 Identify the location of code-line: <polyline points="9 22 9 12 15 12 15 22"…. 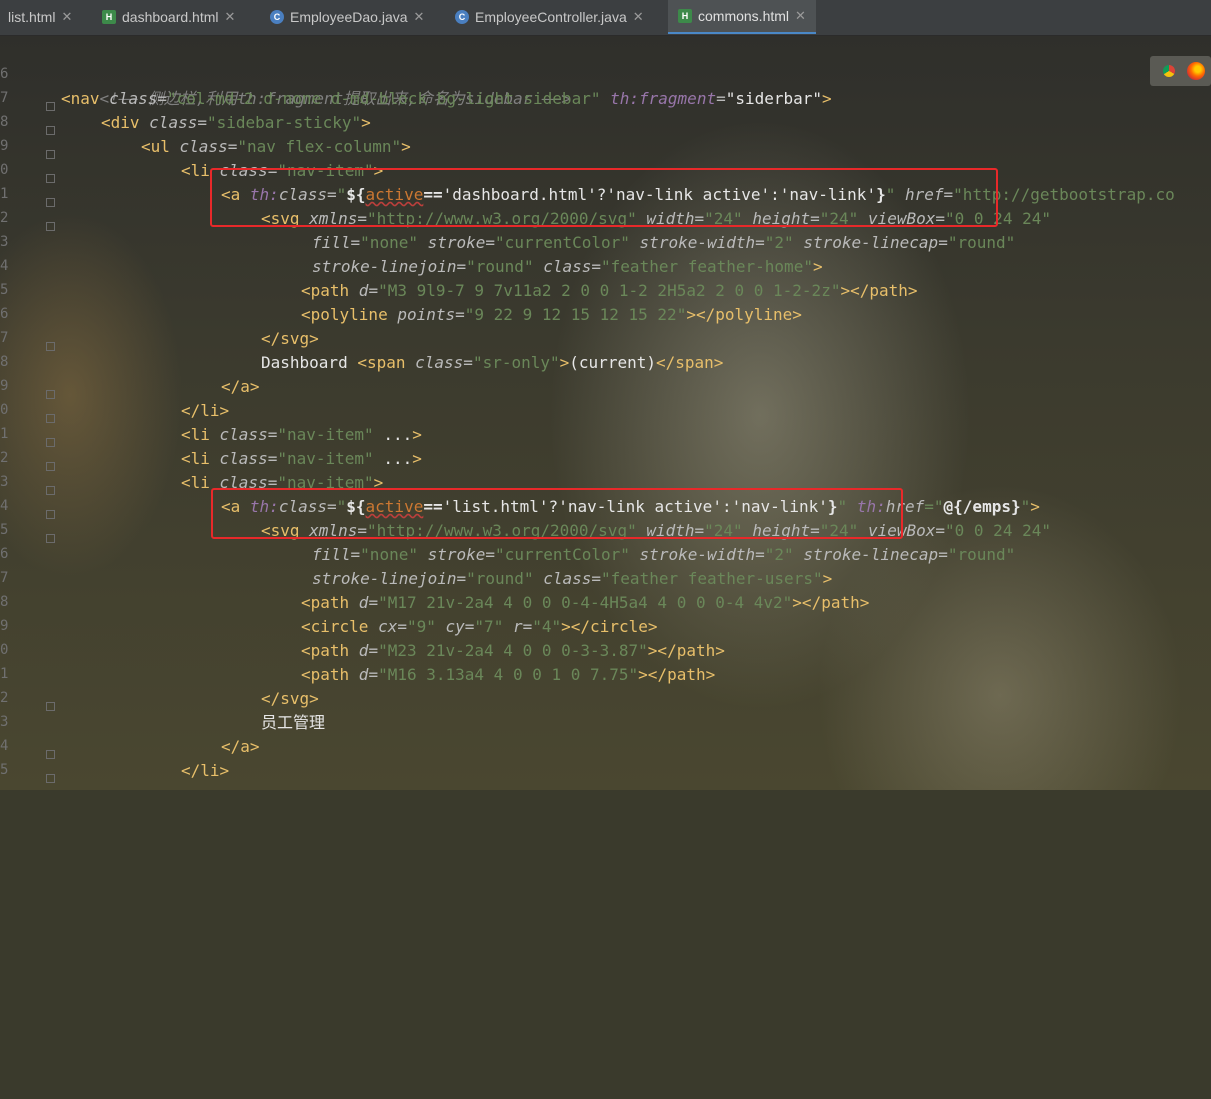
(551, 314).